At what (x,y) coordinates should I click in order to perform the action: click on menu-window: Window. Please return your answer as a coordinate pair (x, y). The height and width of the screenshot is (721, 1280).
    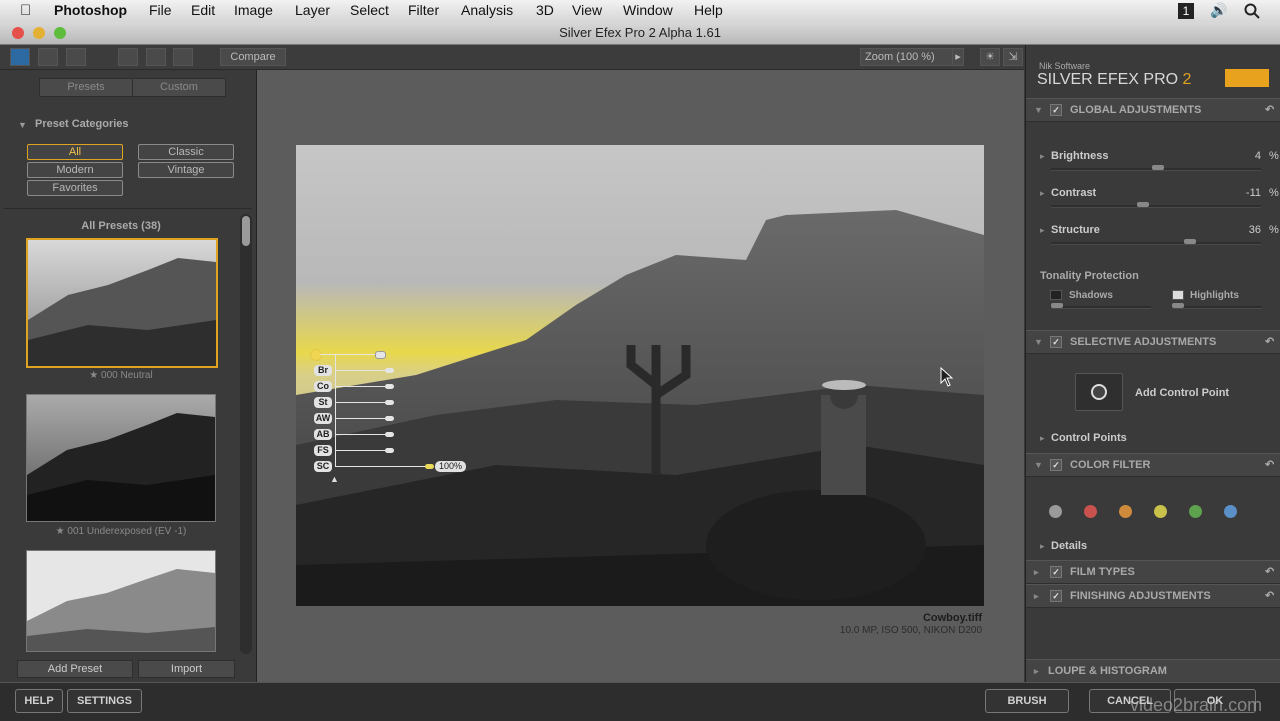
    Looking at the image, I should click on (648, 10).